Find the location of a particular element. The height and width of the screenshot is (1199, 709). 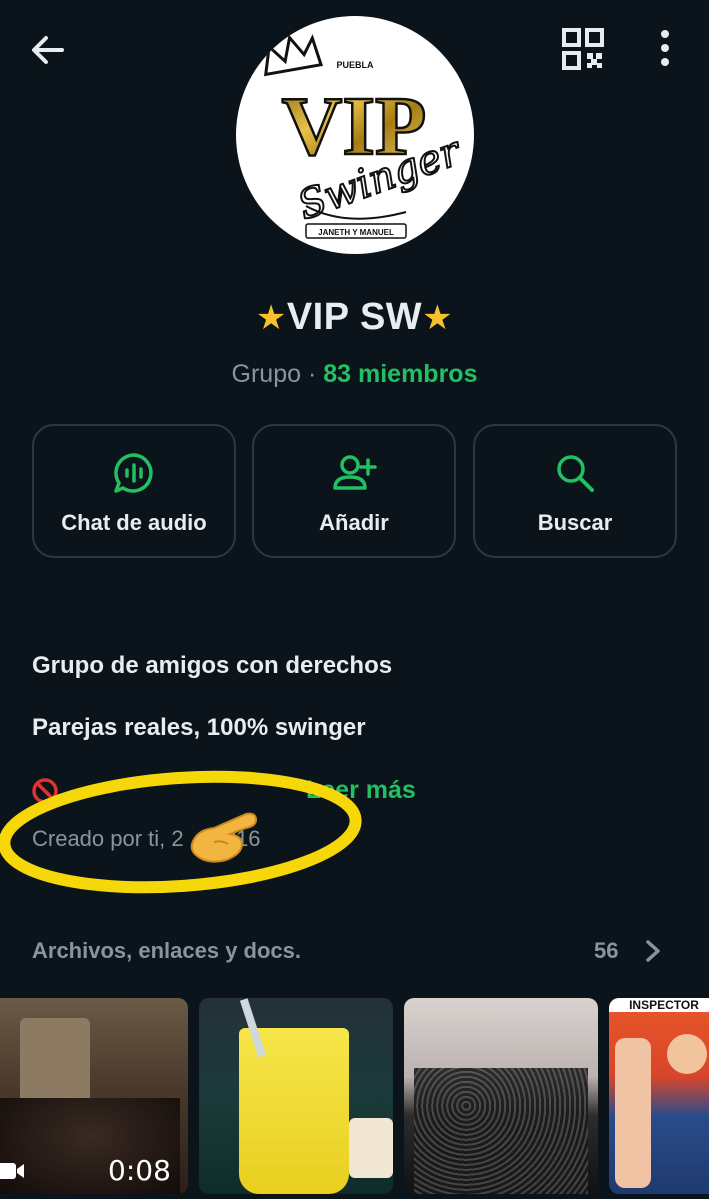

prohibited-icon is located at coordinates (45, 791).